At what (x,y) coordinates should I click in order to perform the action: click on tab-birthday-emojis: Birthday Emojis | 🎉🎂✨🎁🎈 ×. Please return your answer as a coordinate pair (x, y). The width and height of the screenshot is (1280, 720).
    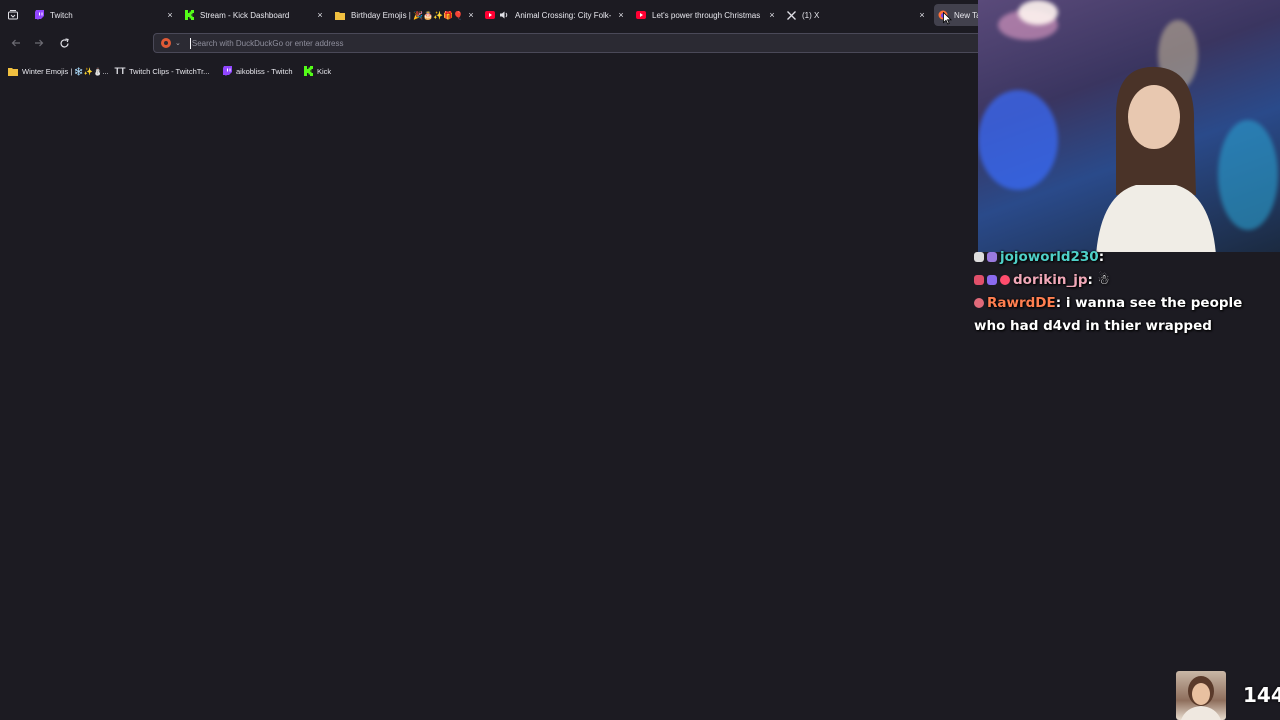
    Looking at the image, I should click on (406, 15).